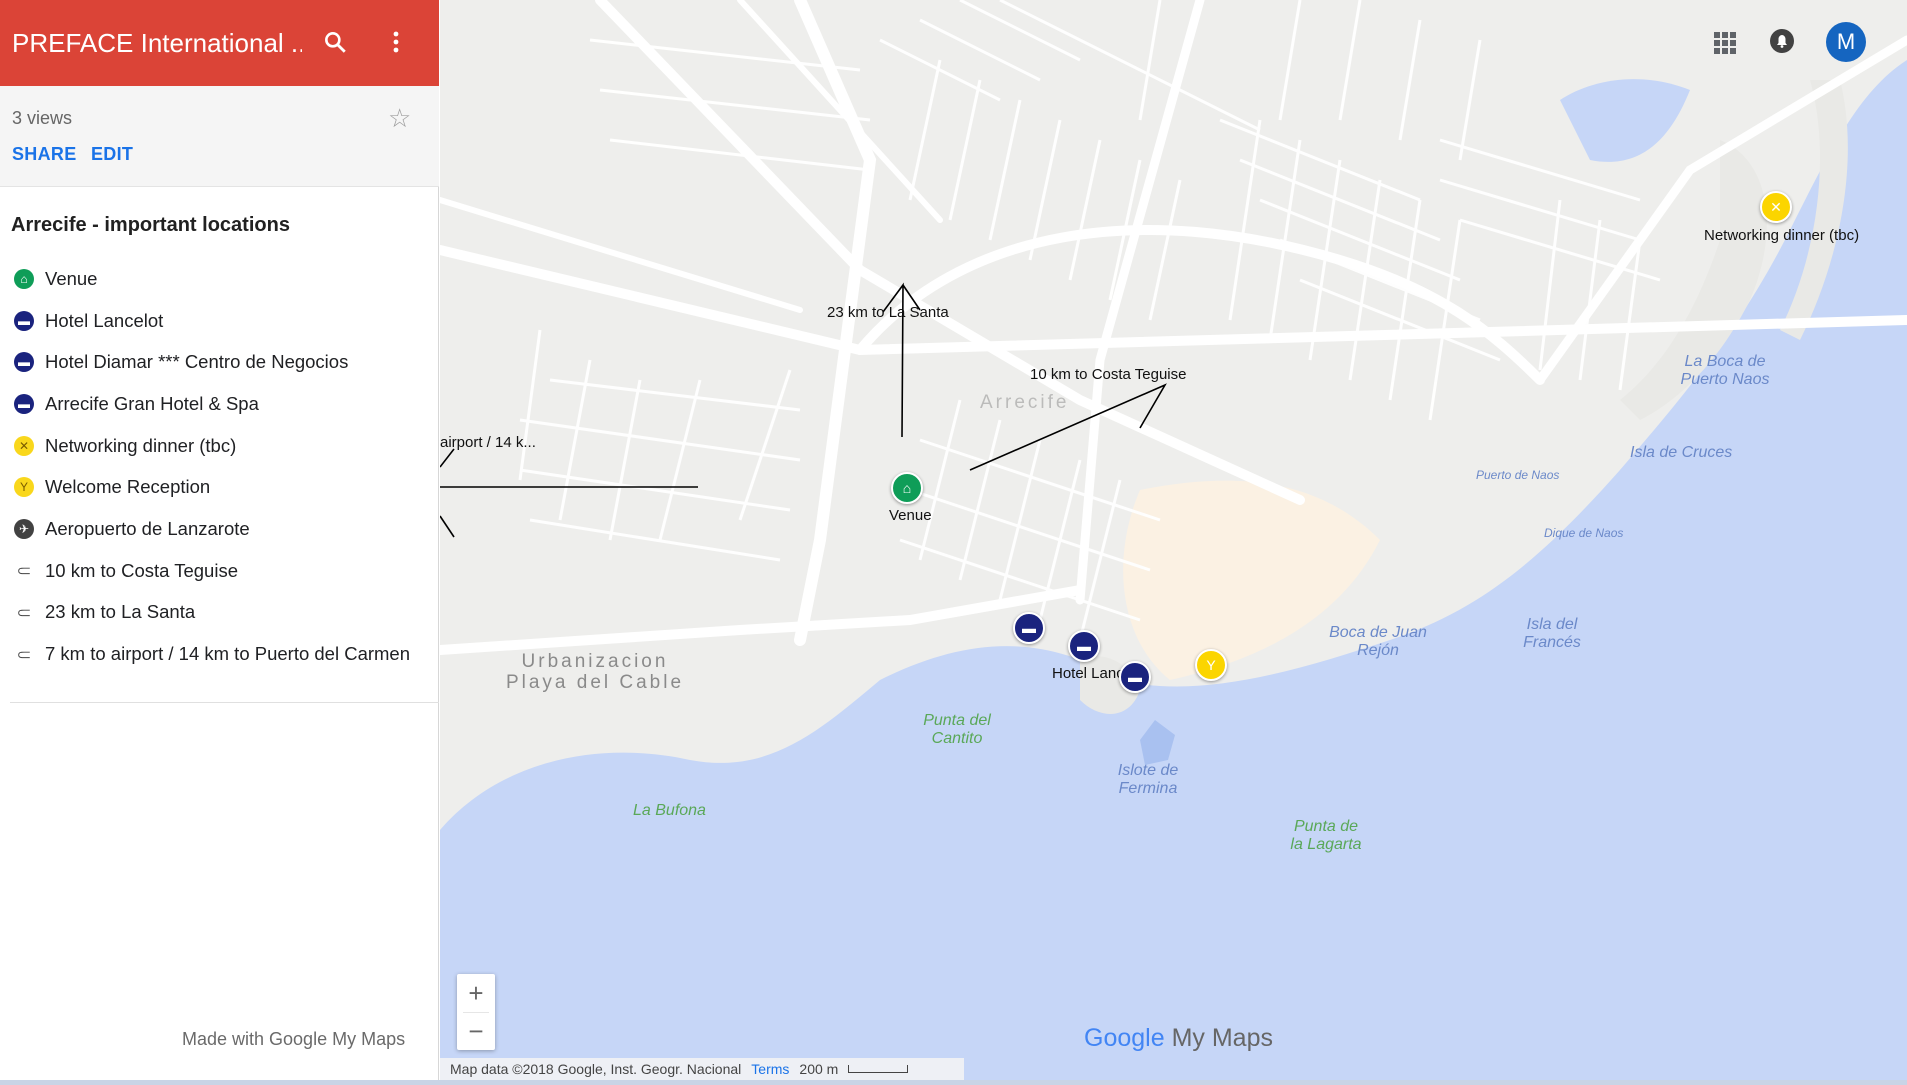 Image resolution: width=1907 pixels, height=1085 pixels. I want to click on cocktail-marker: Y, so click(1211, 665).